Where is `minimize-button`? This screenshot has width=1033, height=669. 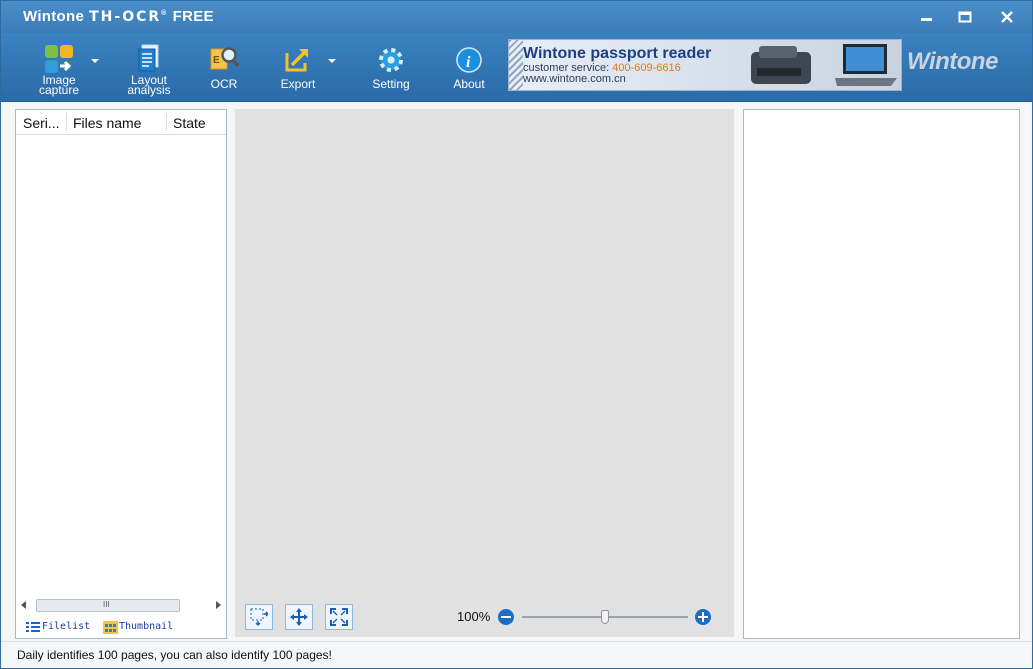 minimize-button is located at coordinates (928, 17).